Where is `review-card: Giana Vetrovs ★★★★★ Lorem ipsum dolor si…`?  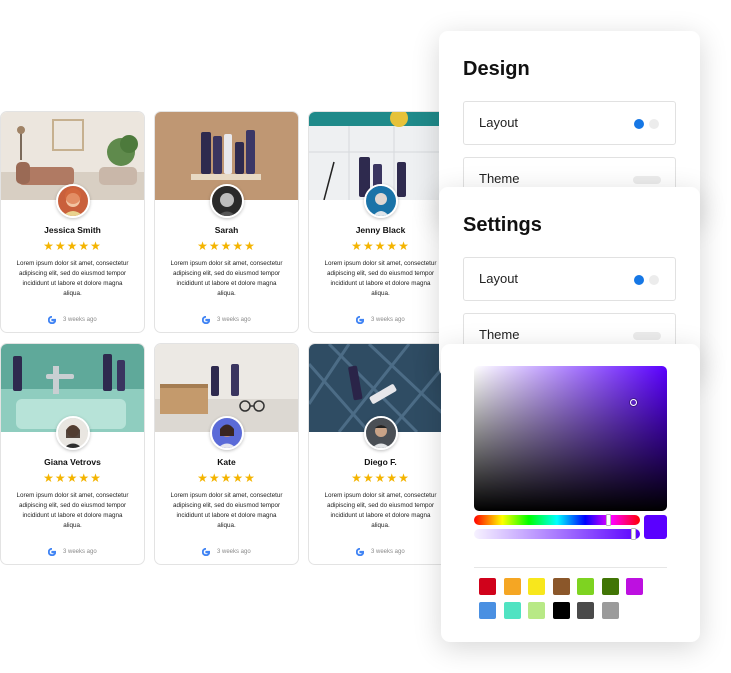 review-card: Giana Vetrovs ★★★★★ Lorem ipsum dolor si… is located at coordinates (72, 454).